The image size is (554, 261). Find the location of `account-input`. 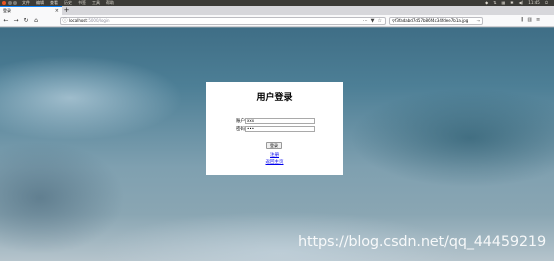

account-input is located at coordinates (280, 120).